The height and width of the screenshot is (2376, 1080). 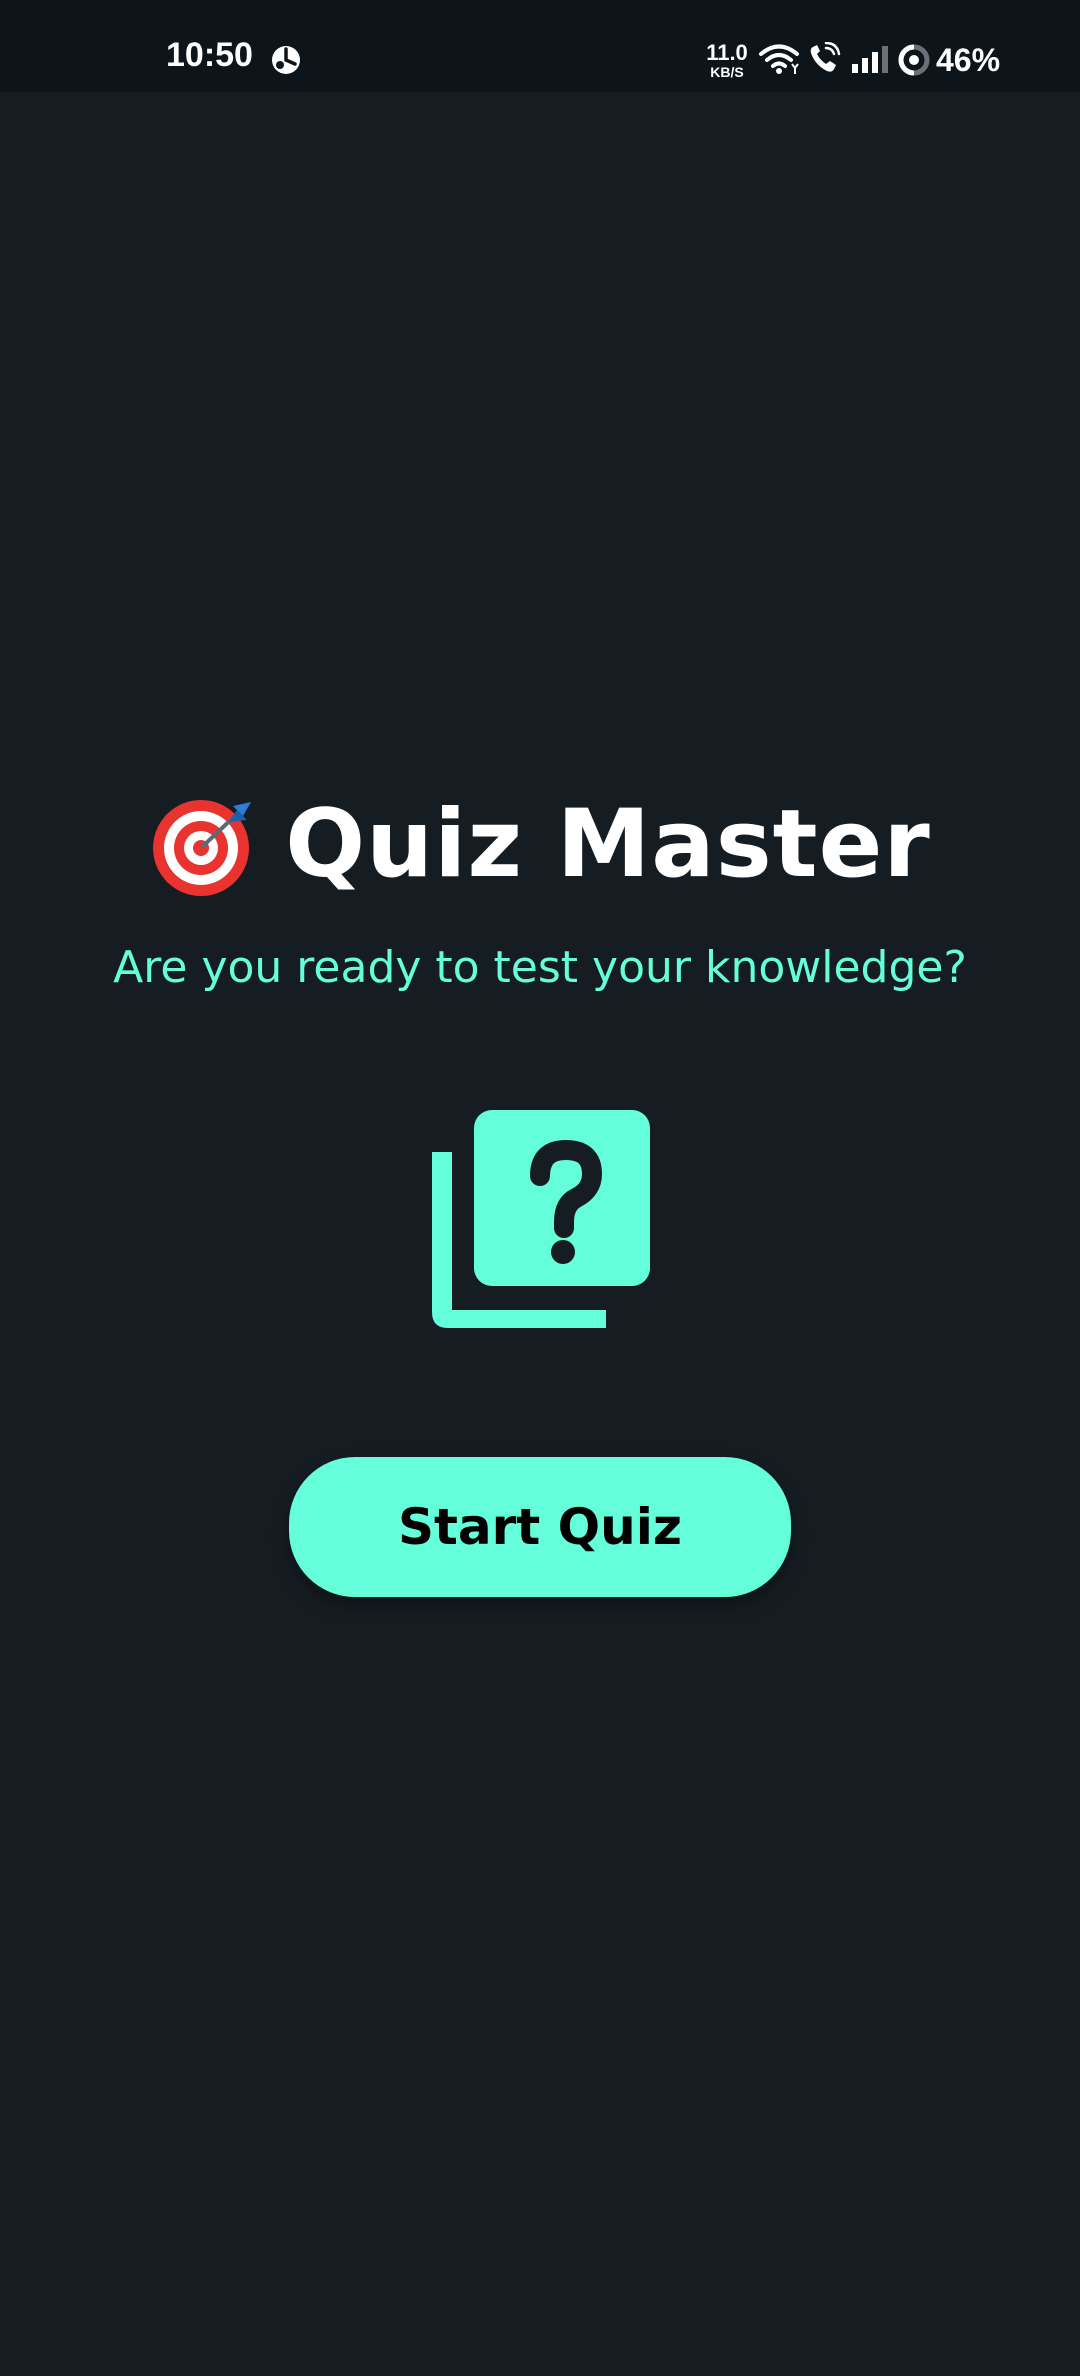 I want to click on start-quiz-button: Start Quiz, so click(x=540, y=1527).